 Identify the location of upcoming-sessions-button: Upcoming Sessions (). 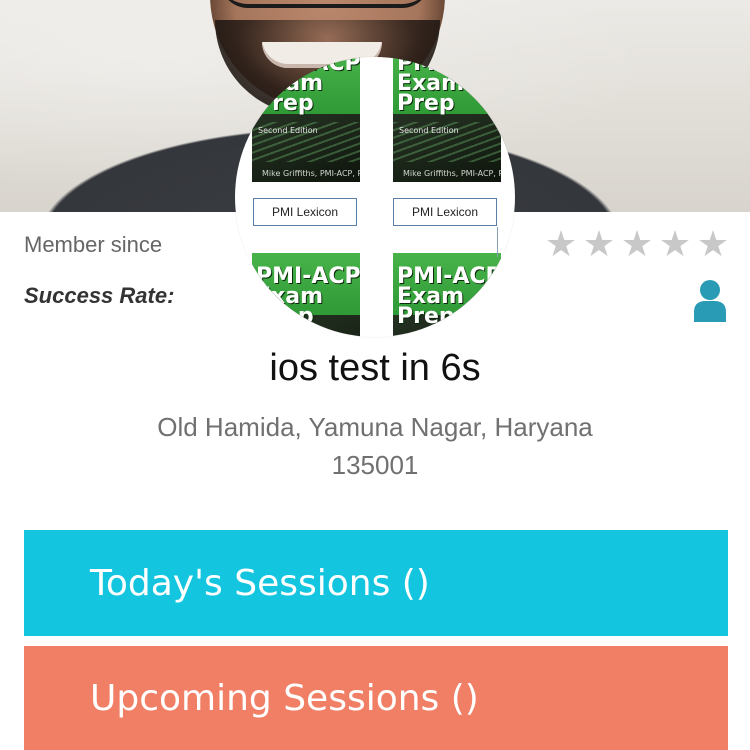
(376, 698).